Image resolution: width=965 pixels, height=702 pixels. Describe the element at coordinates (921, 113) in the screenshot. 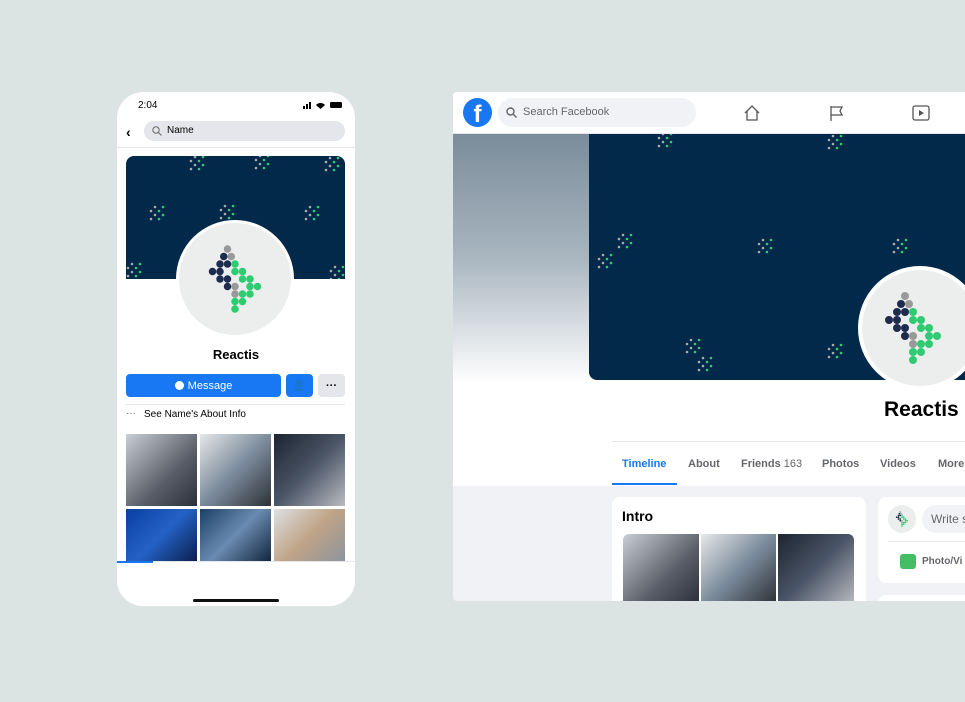

I see `video-icon` at that location.